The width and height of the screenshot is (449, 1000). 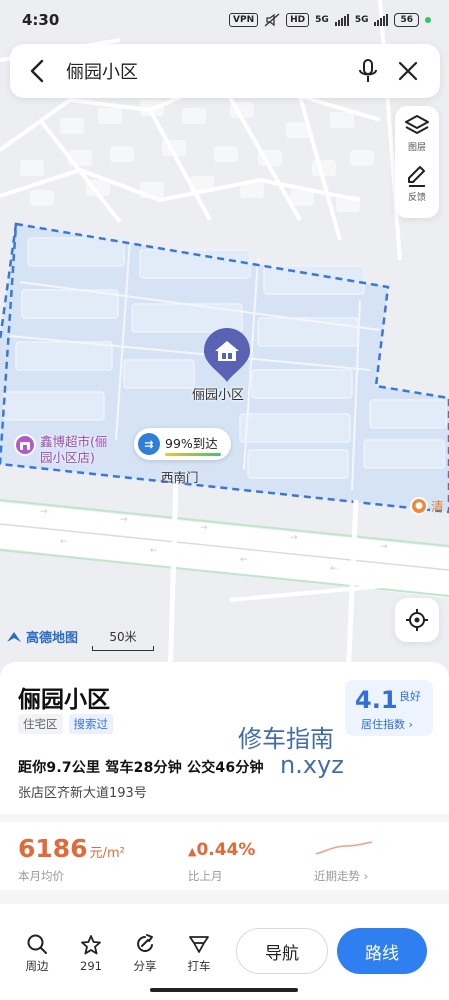 I want to click on nearby-button: 周边, so click(x=37, y=953).